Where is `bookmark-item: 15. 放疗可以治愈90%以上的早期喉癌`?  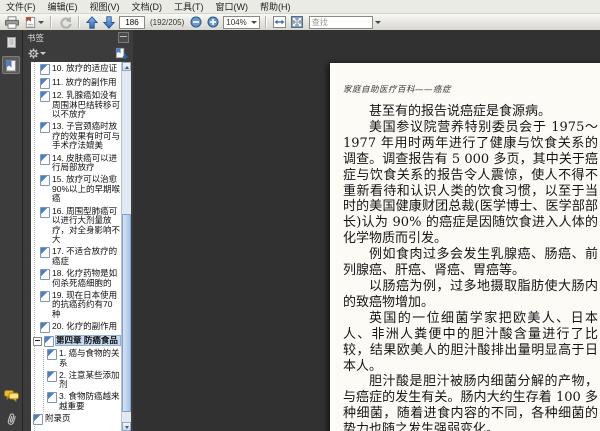
bookmark-item: 15. 放疗可以治愈90%以上的早期喉癌 is located at coordinates (77, 189).